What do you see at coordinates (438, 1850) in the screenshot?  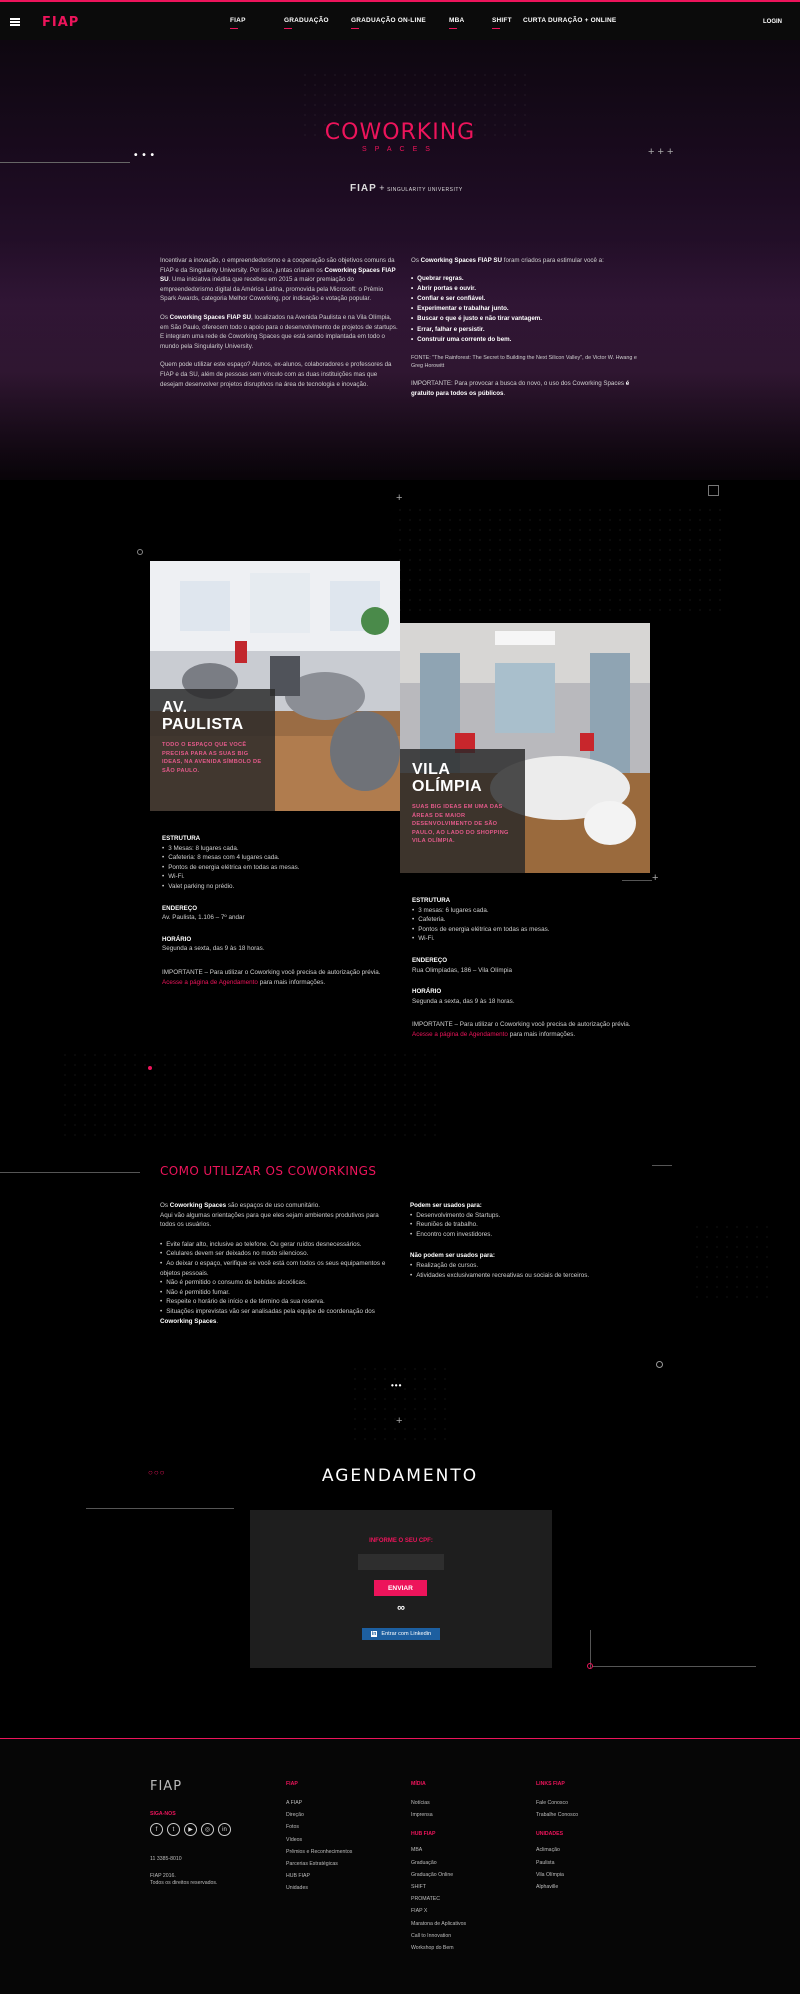 I see `footer-link: MBA` at bounding box center [438, 1850].